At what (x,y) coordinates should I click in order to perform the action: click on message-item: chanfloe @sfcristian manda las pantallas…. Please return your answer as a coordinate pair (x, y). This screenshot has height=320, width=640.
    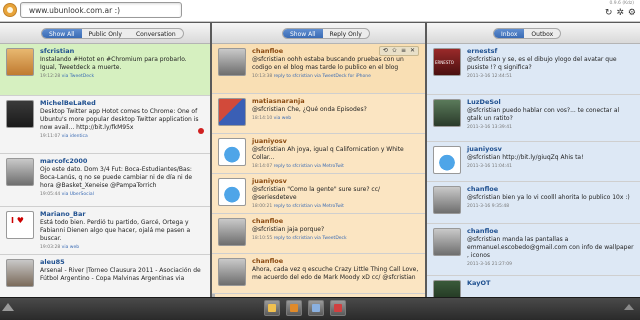
    Looking at the image, I should click on (533, 250).